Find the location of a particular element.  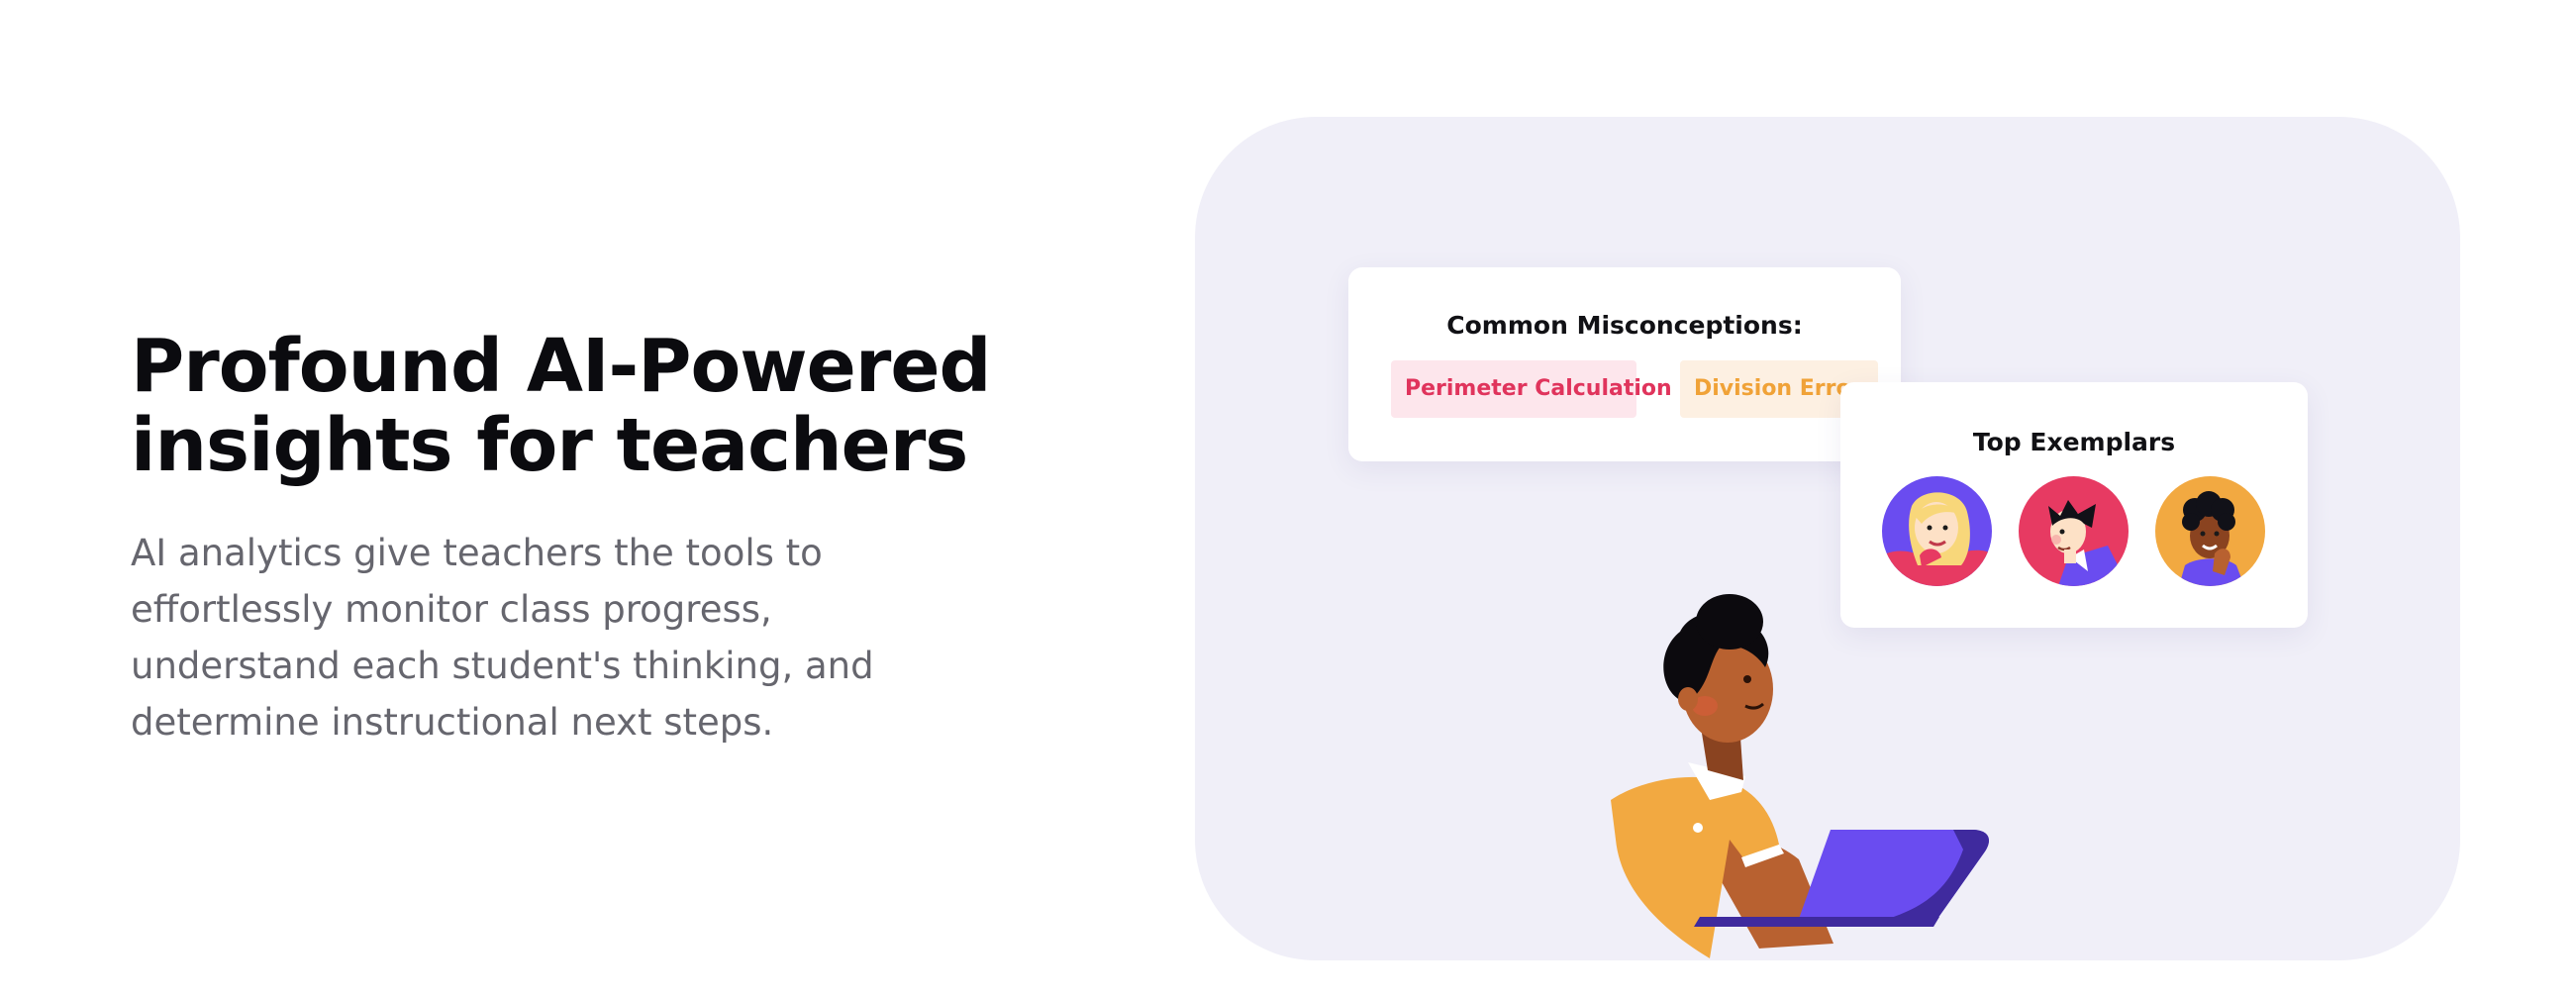

student-avatar-blonde-icon is located at coordinates (1937, 531).